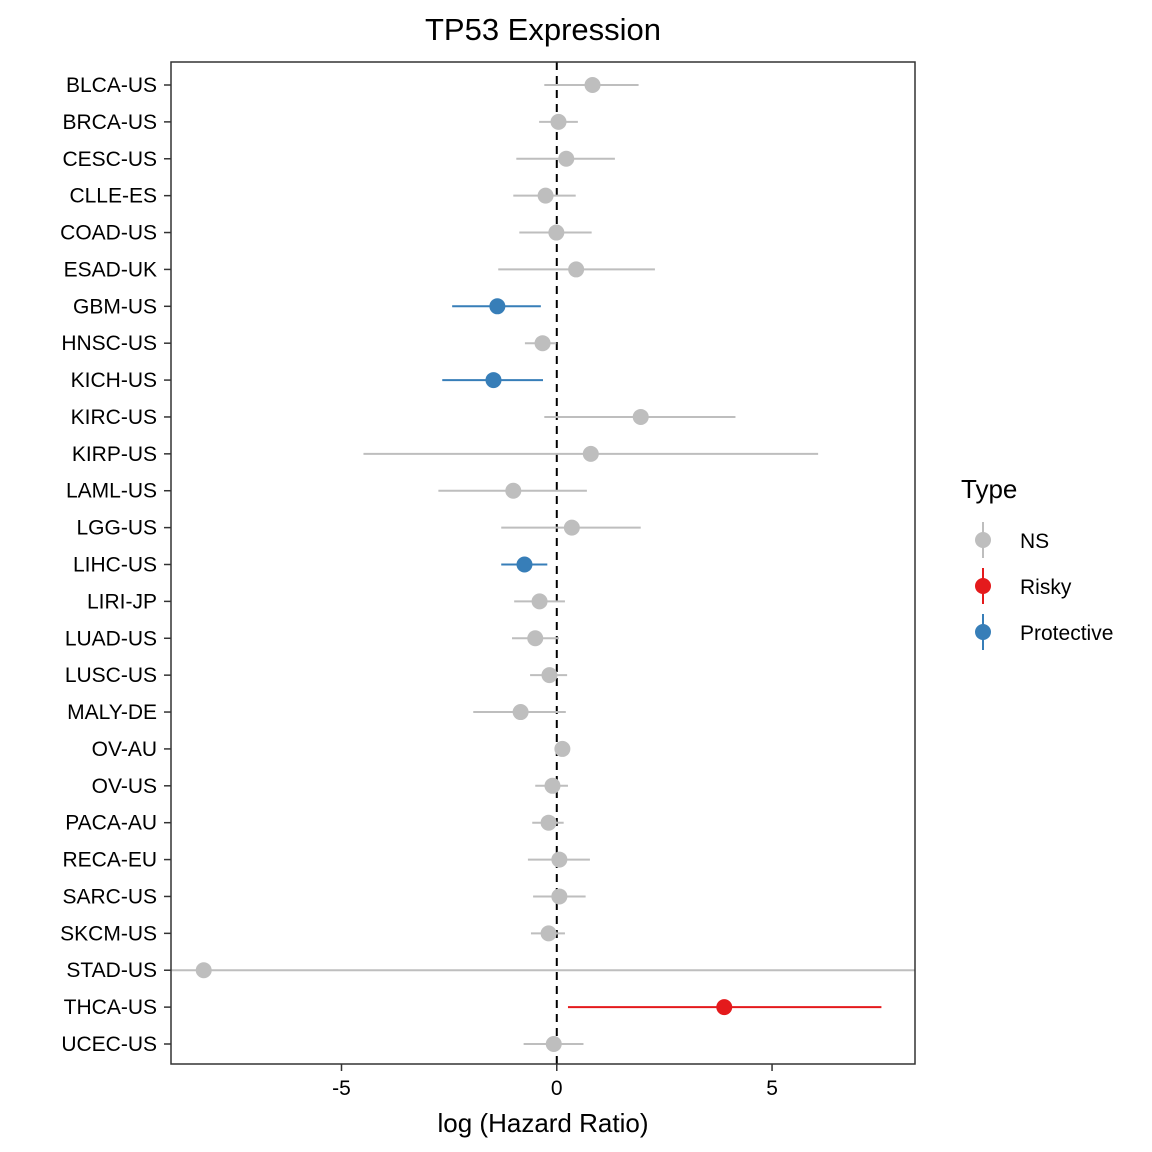 The image size is (1152, 1152). I want to click on y-tick-label: BLCA-US, so click(111, 85).